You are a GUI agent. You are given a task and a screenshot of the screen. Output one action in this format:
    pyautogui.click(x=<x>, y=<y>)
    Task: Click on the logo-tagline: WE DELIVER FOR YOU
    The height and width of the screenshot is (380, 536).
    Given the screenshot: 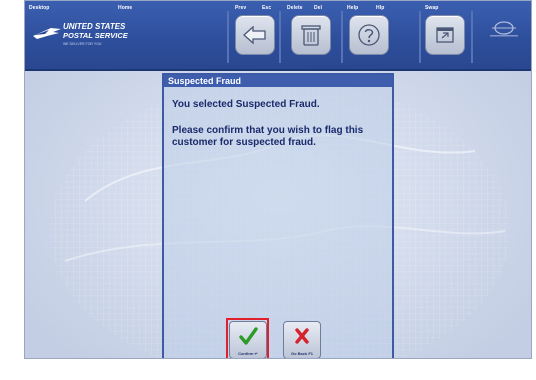 What is the action you would take?
    pyautogui.click(x=82, y=44)
    